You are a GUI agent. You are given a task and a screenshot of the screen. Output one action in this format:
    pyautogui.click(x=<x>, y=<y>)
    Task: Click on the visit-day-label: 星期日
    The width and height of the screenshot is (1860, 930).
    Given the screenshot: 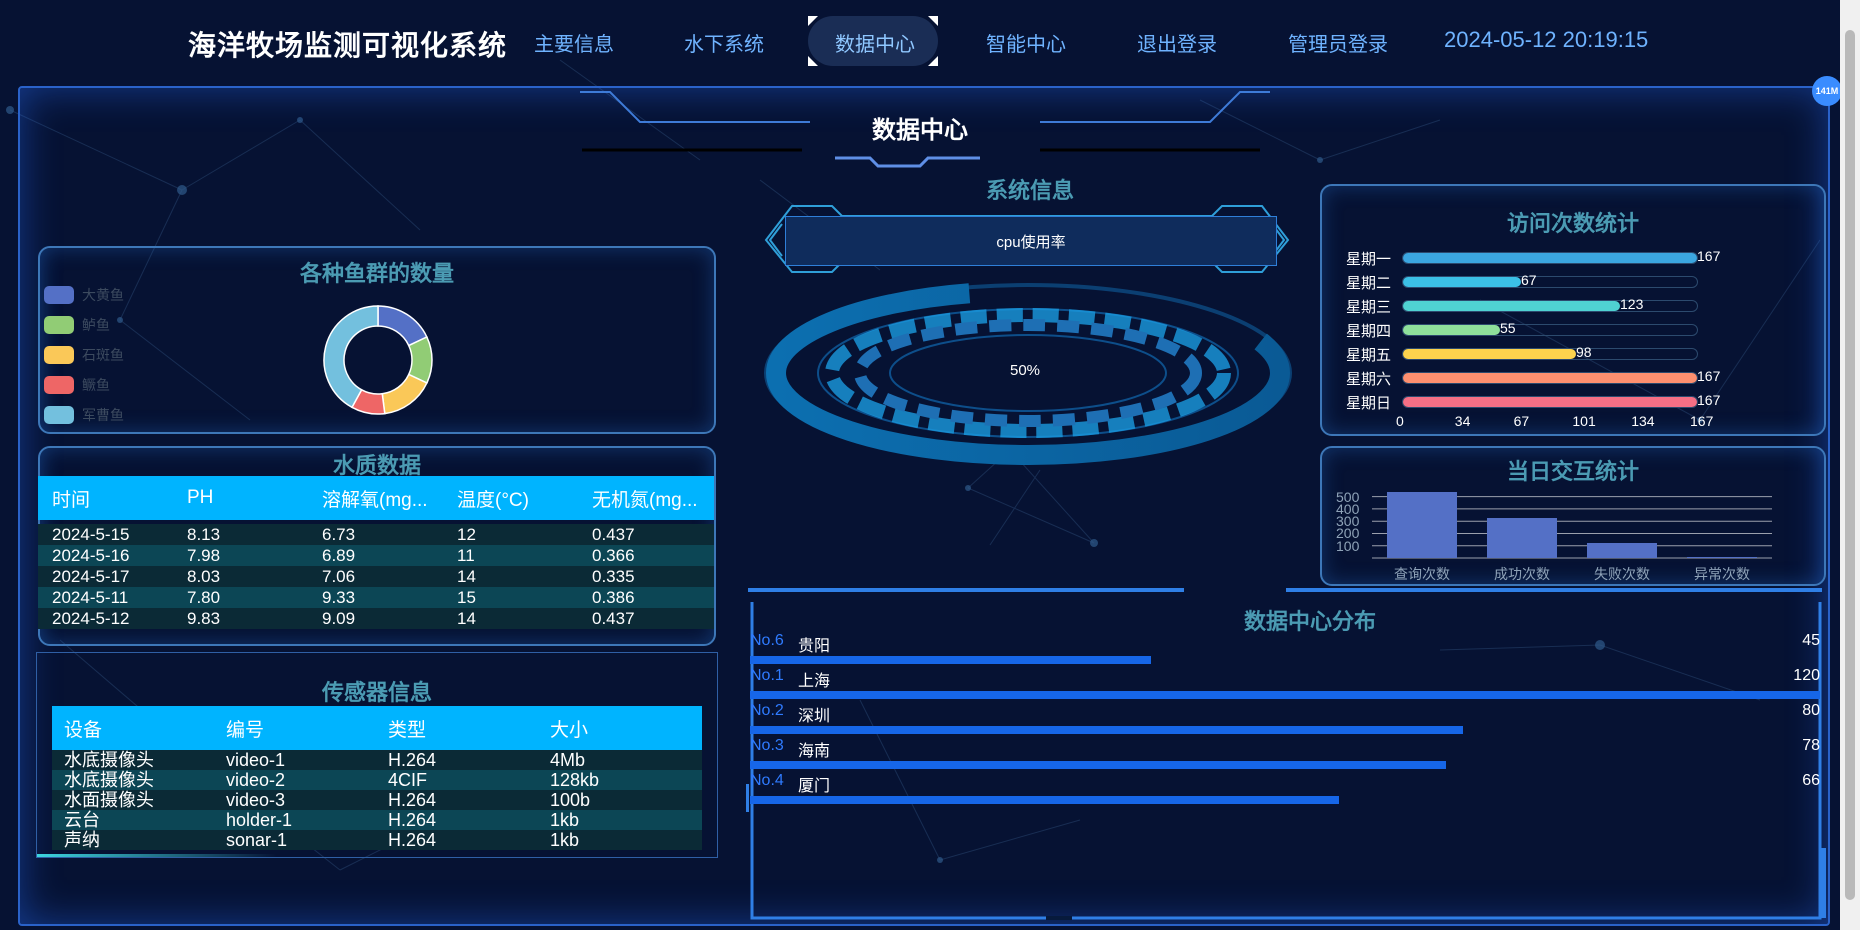 What is the action you would take?
    pyautogui.click(x=1369, y=403)
    